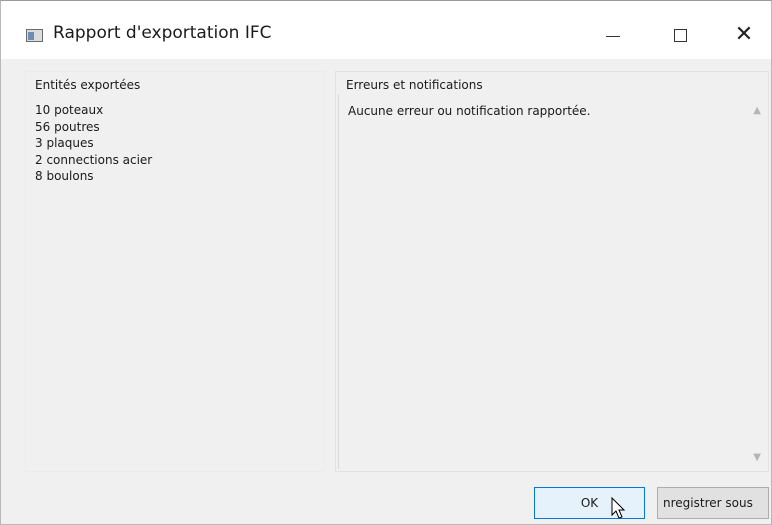 This screenshot has height=525, width=772. Describe the element at coordinates (386, 30) in the screenshot. I see `title-bar: Rapport d'exportation IFC ✕` at that location.